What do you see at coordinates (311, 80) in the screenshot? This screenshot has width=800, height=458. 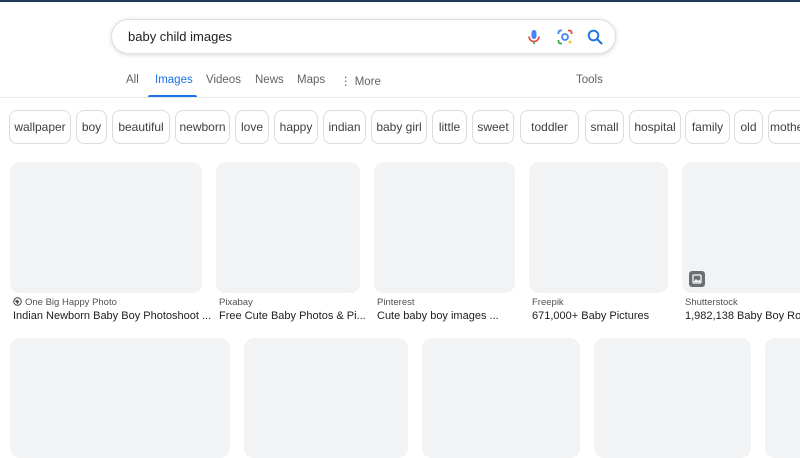 I see `tab-maps: Maps` at bounding box center [311, 80].